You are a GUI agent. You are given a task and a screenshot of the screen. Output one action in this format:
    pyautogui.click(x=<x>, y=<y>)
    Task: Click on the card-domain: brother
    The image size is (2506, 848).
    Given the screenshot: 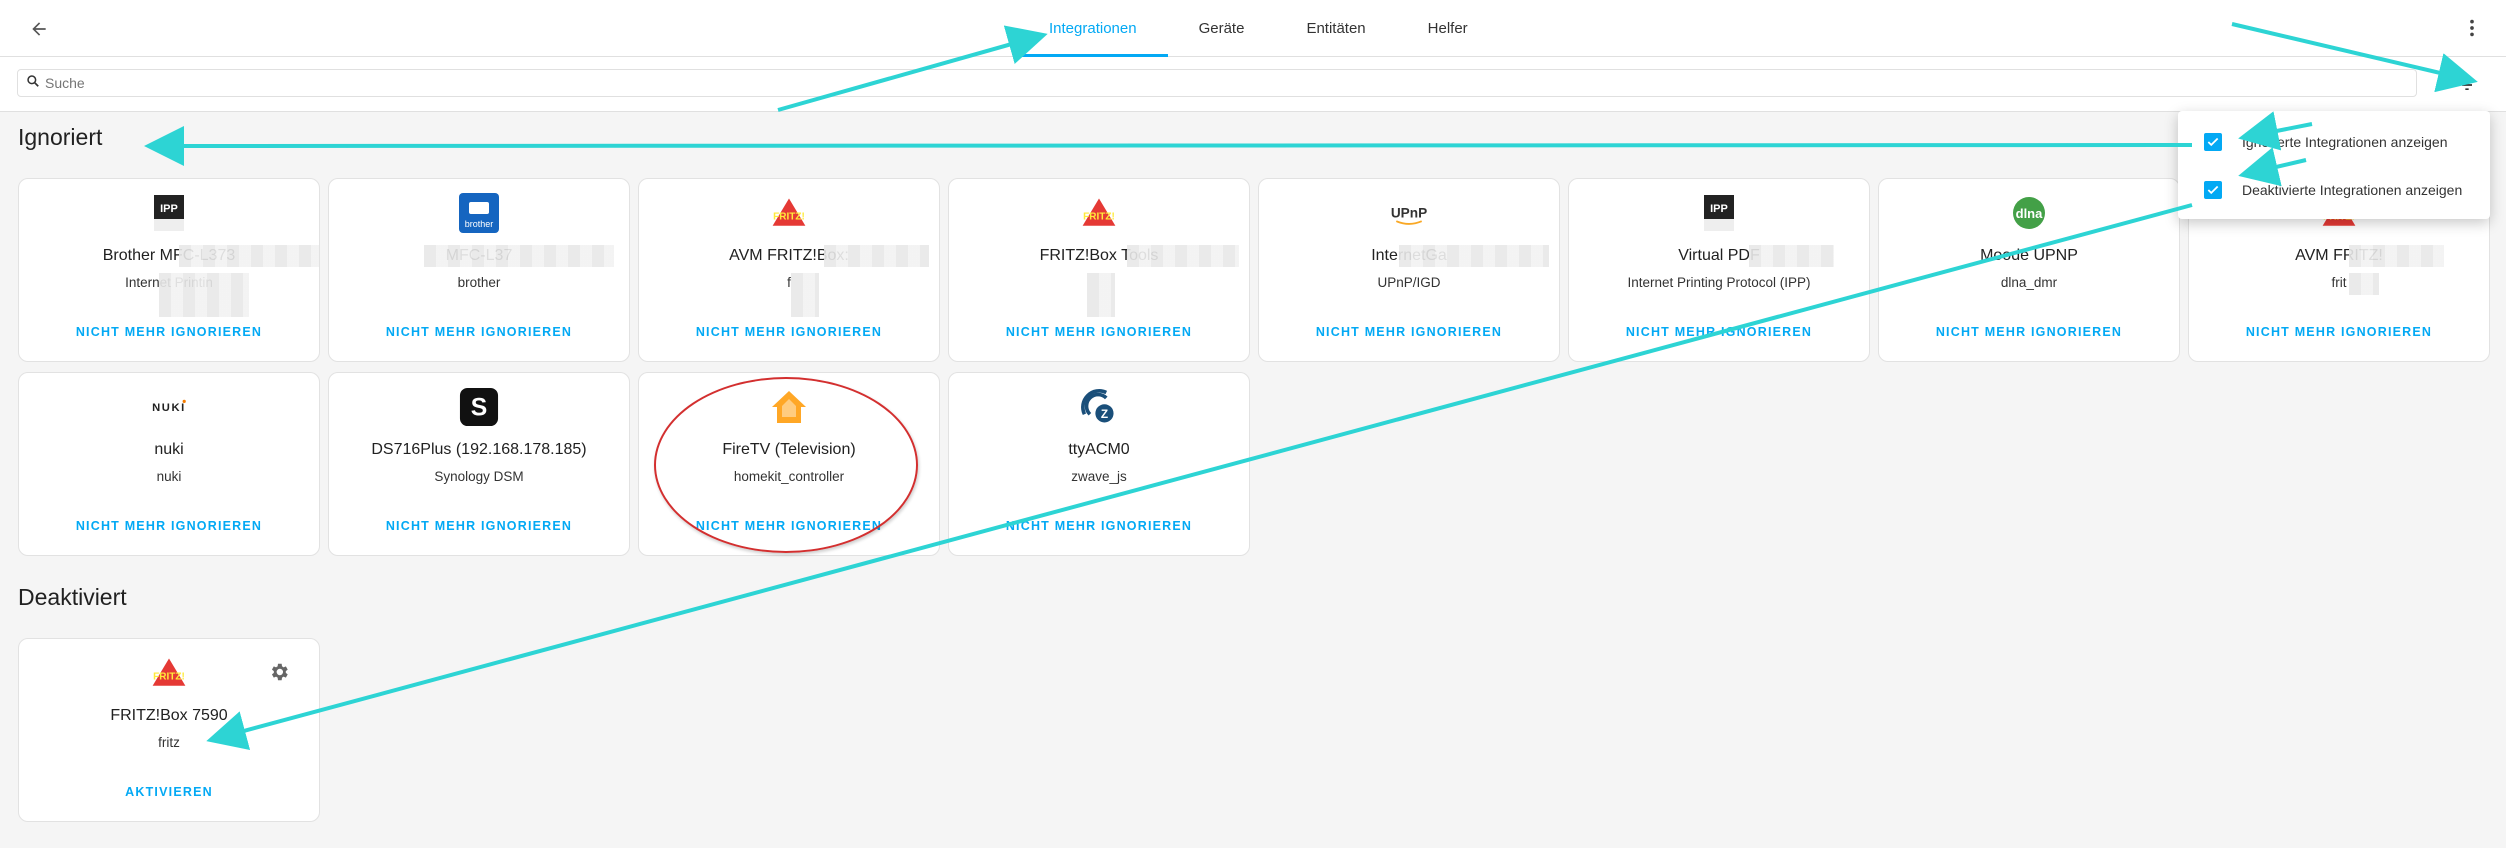 What is the action you would take?
    pyautogui.click(x=479, y=282)
    